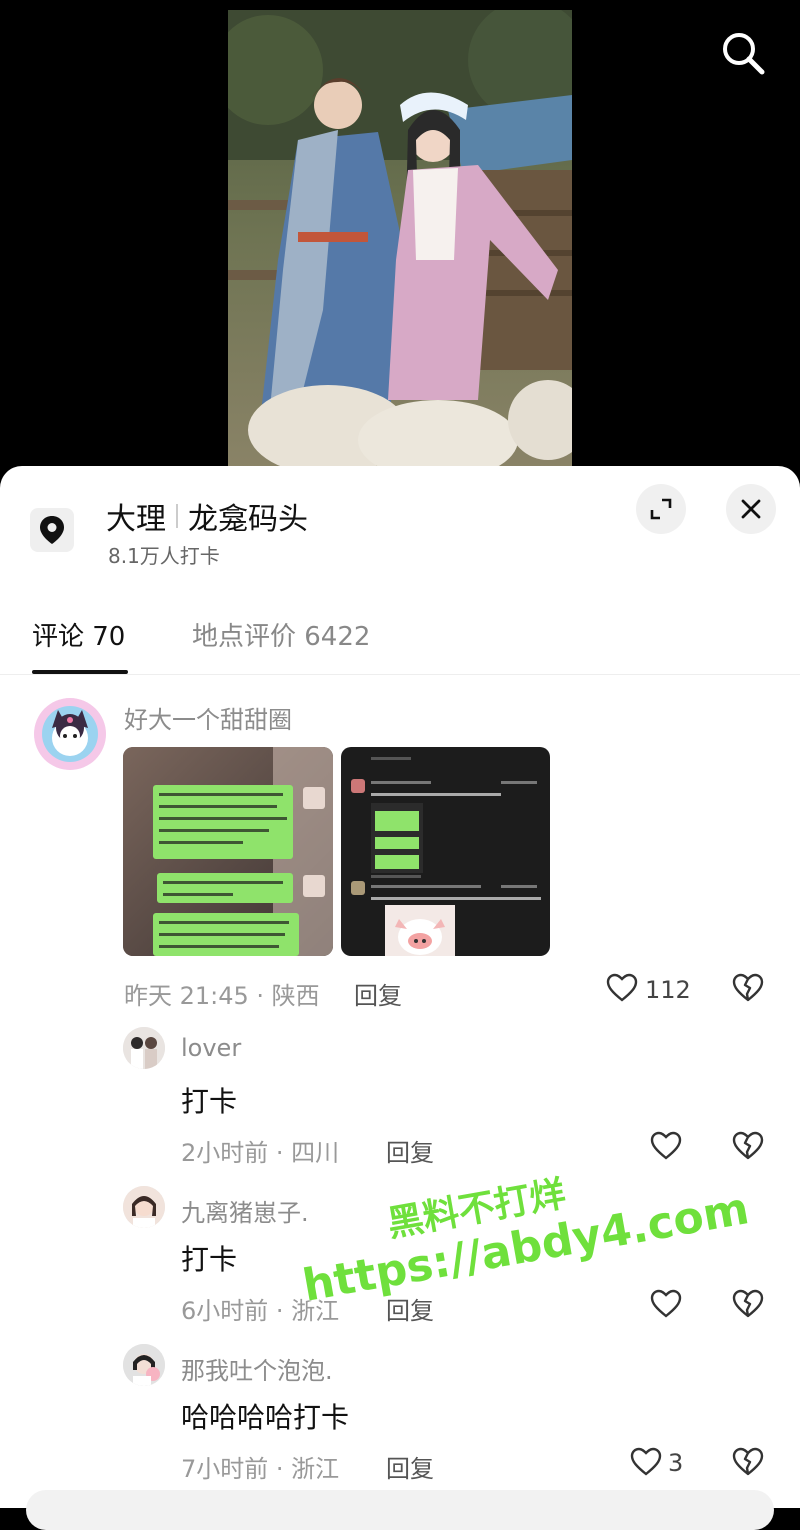  I want to click on like-count: 3, so click(676, 1463).